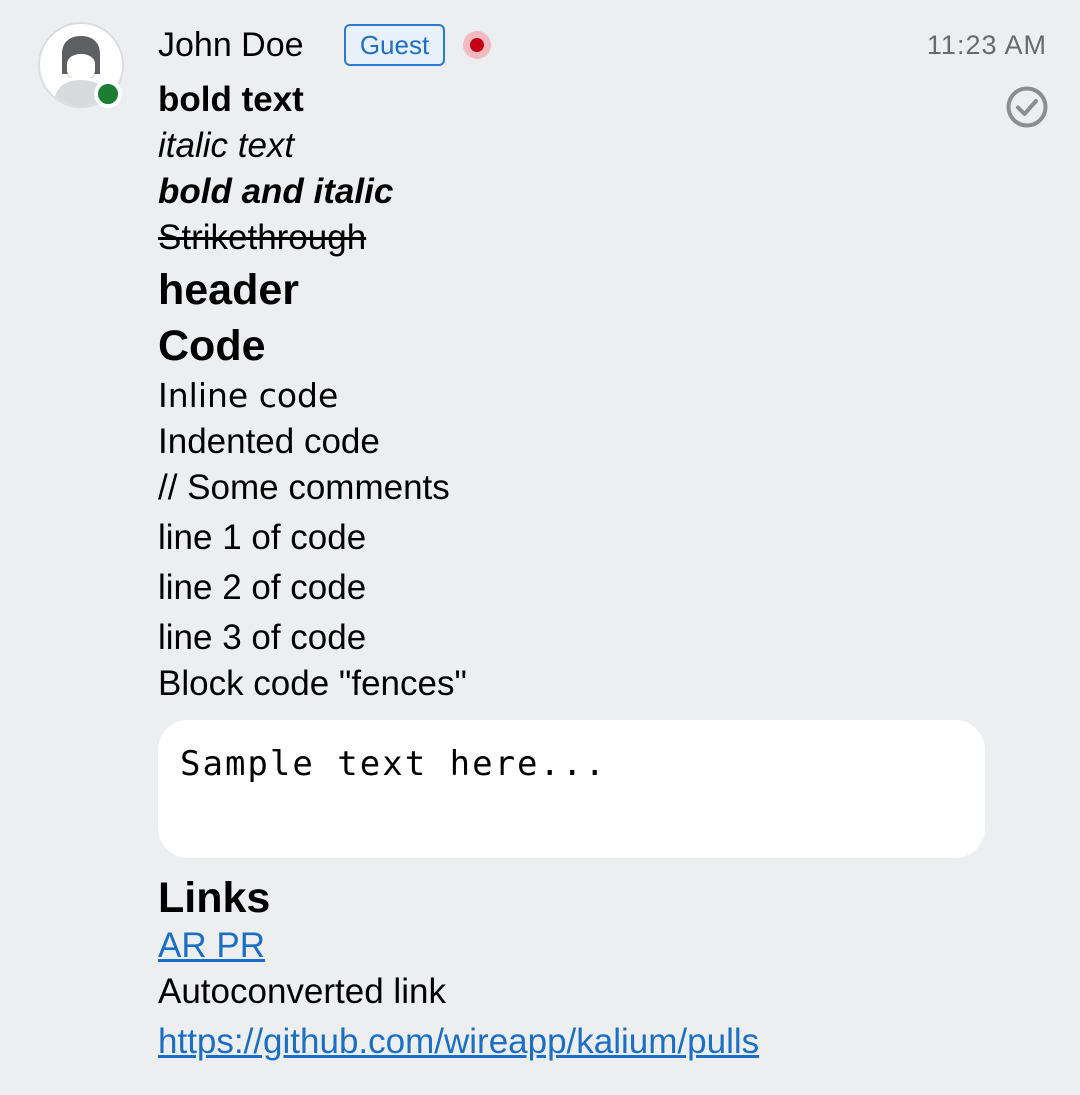  Describe the element at coordinates (212, 346) in the screenshot. I see `code-heading: Code` at that location.